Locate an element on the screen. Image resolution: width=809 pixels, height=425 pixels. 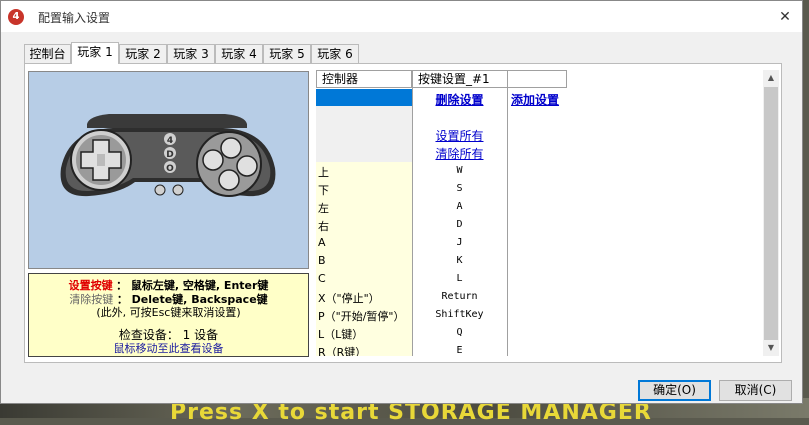
tab-player-4: 玩家 4 is located at coordinates (239, 53).